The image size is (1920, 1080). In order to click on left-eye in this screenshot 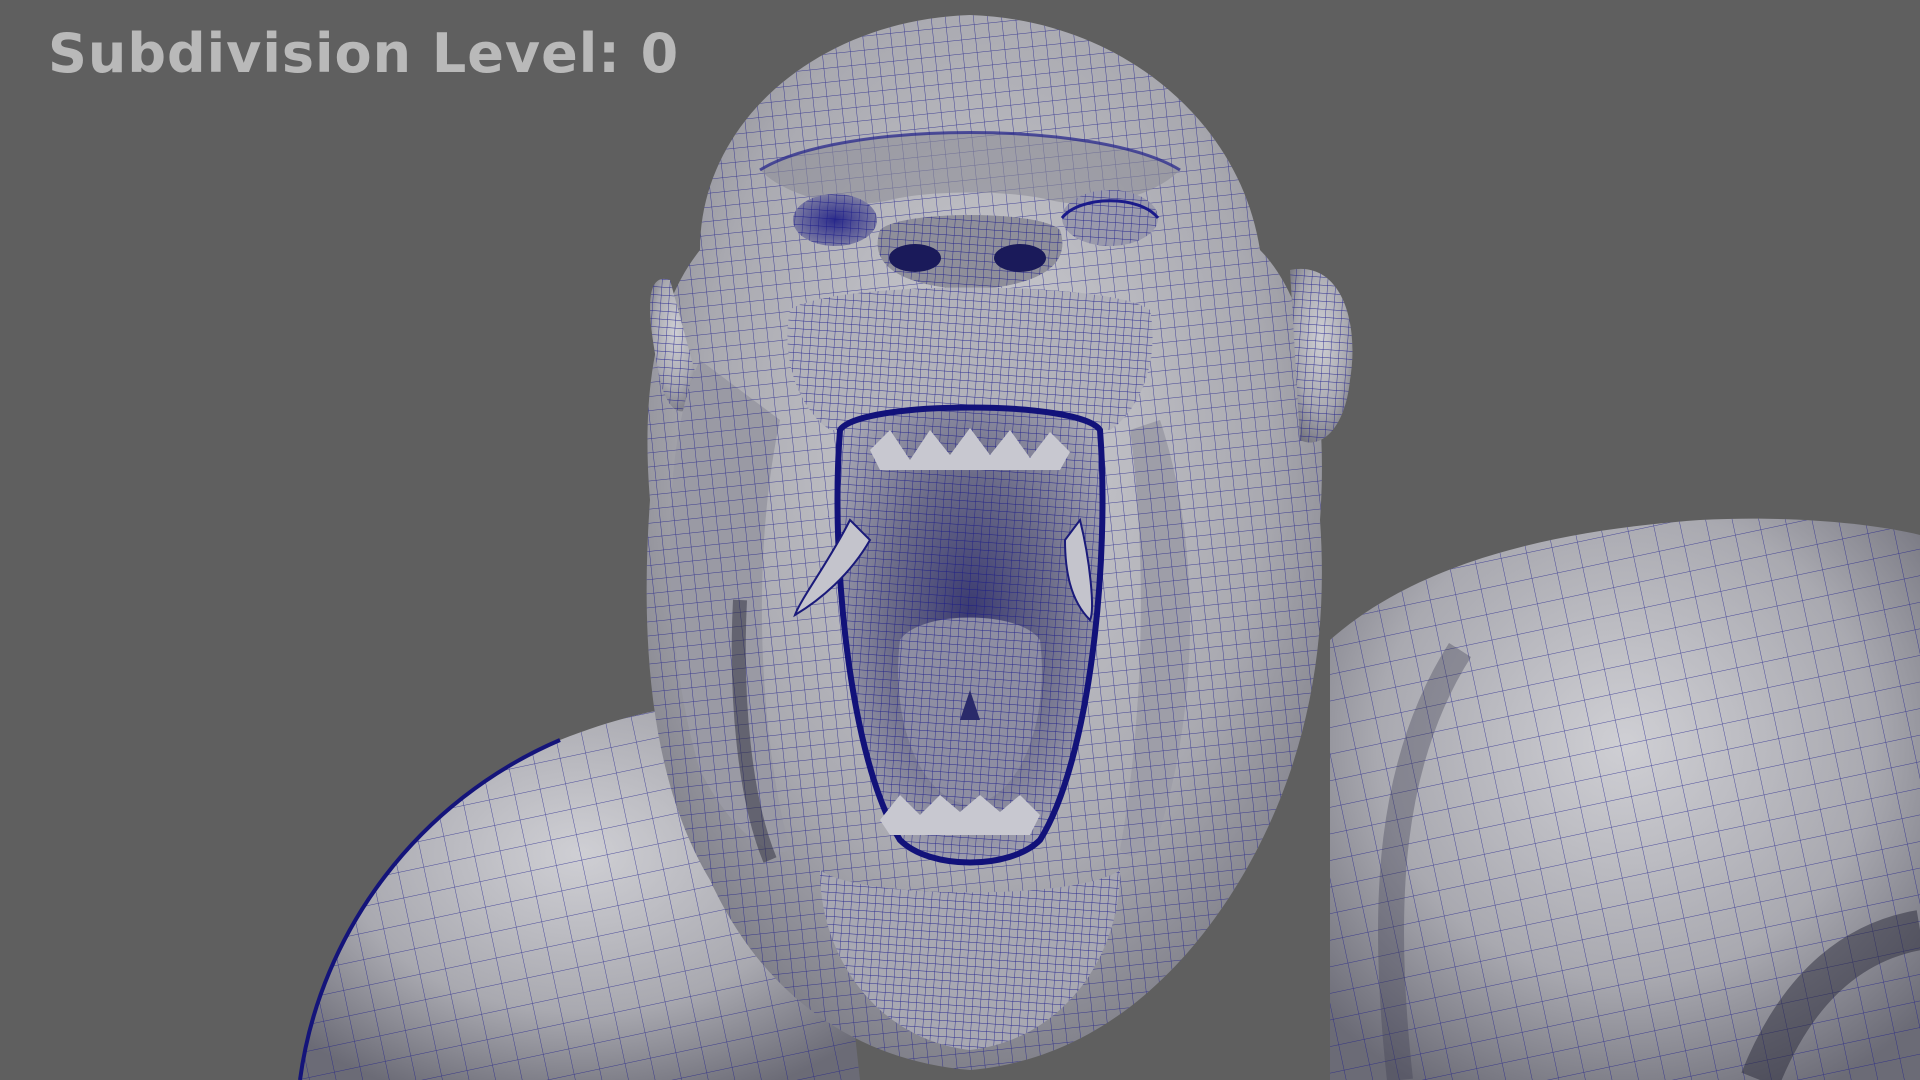, I will do `click(835, 220)`.